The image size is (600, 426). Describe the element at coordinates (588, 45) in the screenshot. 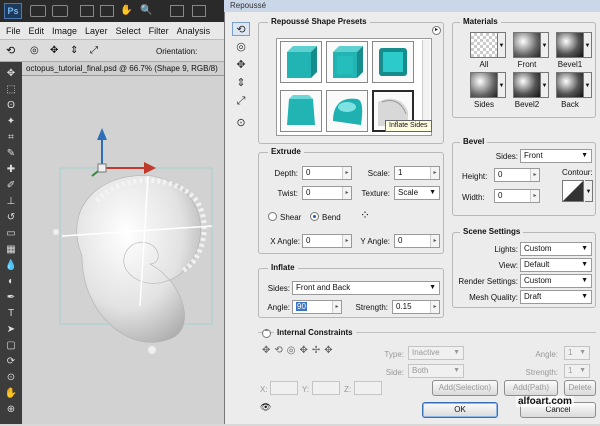

I see `material-bevel1-dropdown-icon: ▼` at that location.